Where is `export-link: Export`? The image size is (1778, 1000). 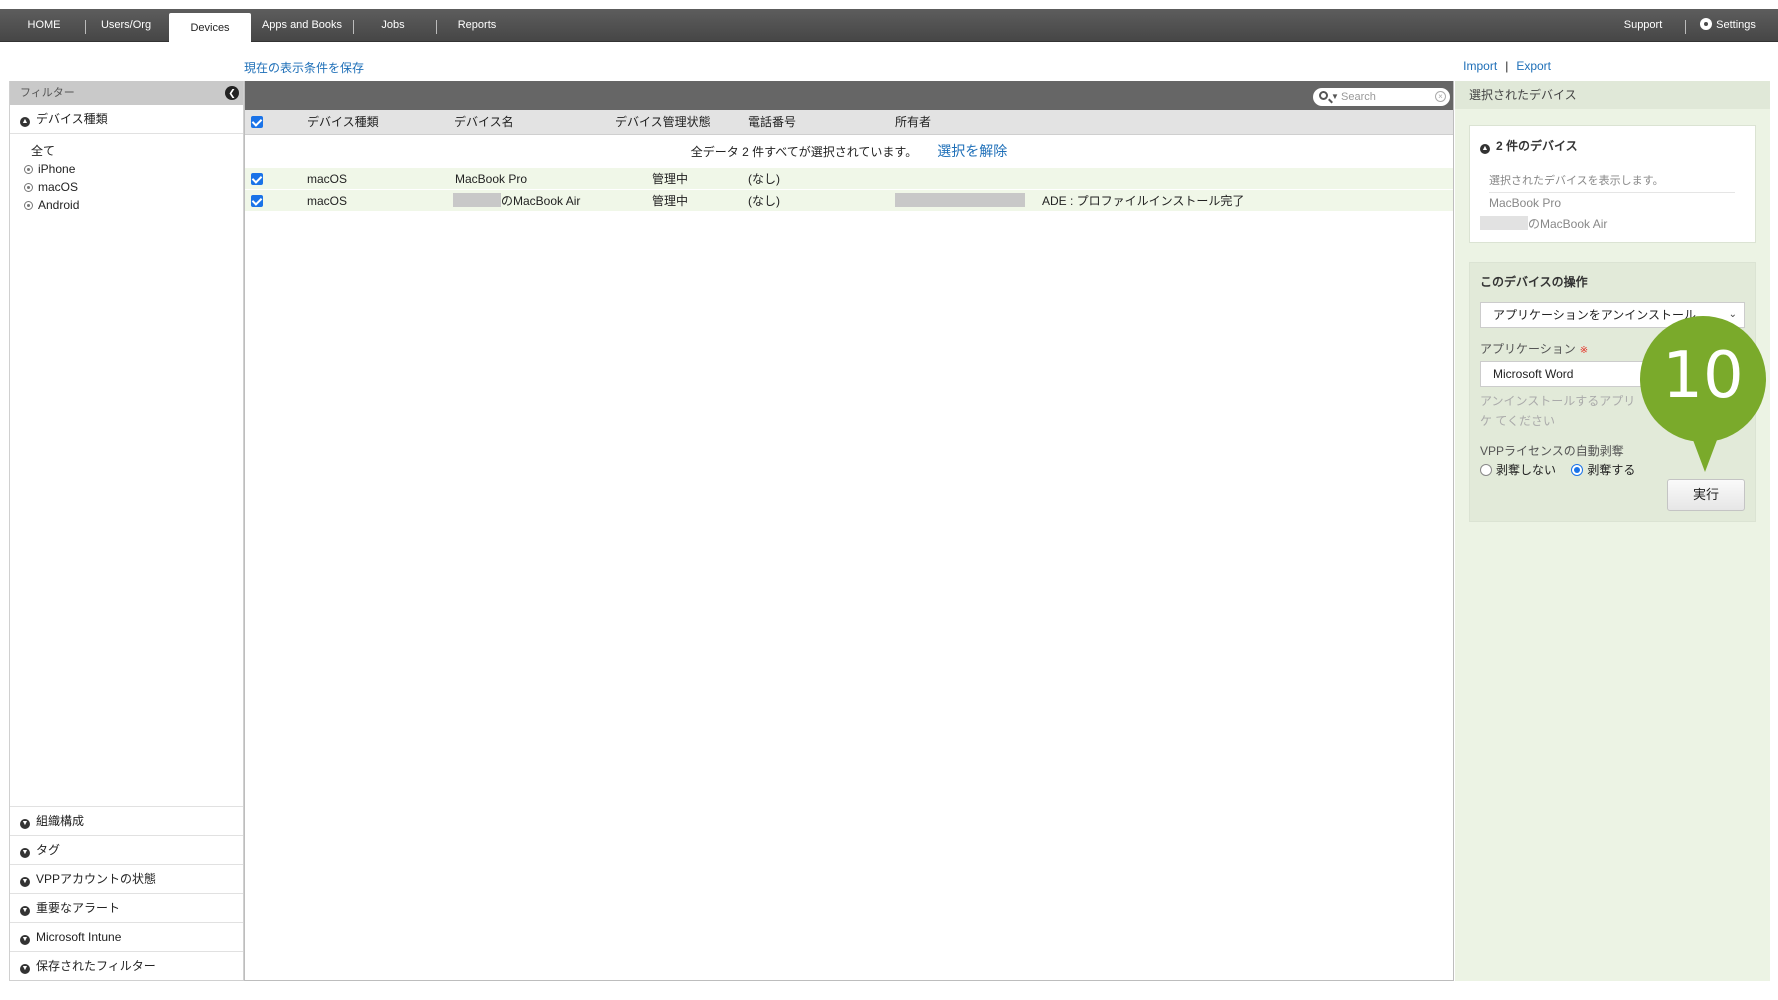
export-link: Export is located at coordinates (1533, 66).